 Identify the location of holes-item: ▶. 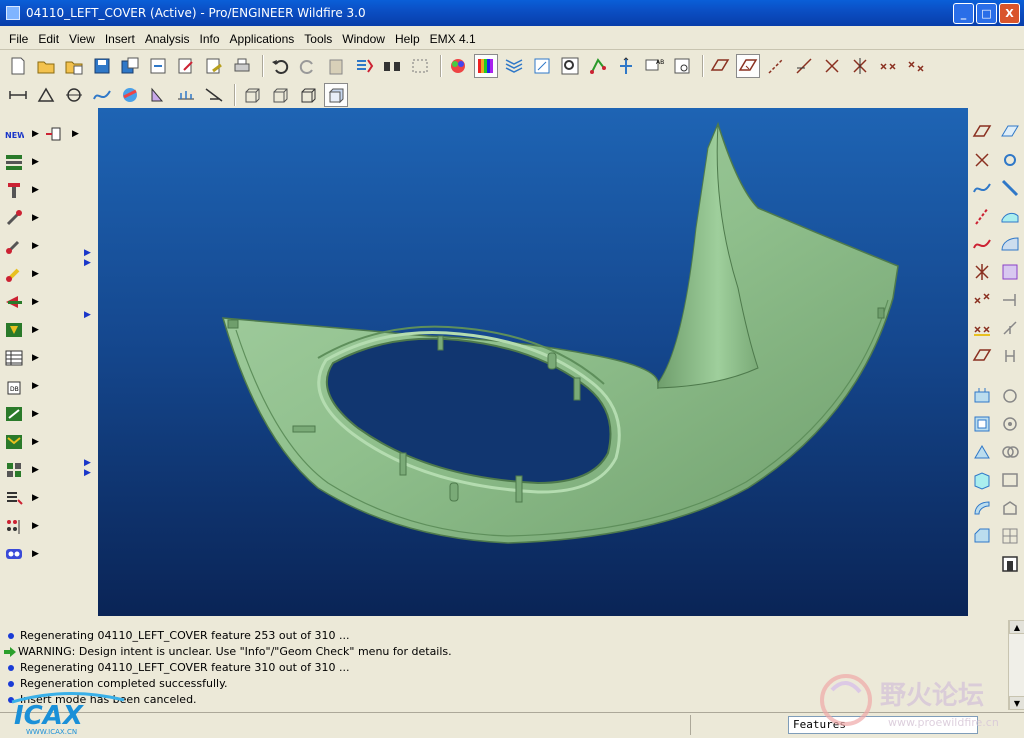
(24, 526).